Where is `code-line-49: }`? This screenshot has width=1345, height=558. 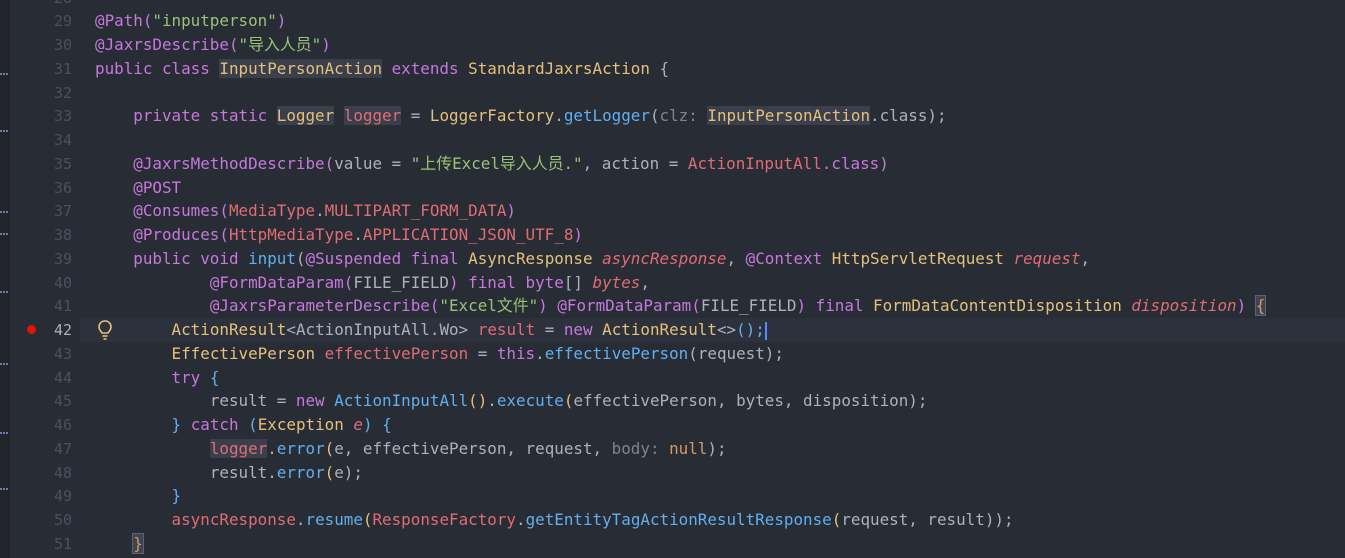 code-line-49: } is located at coordinates (720, 496).